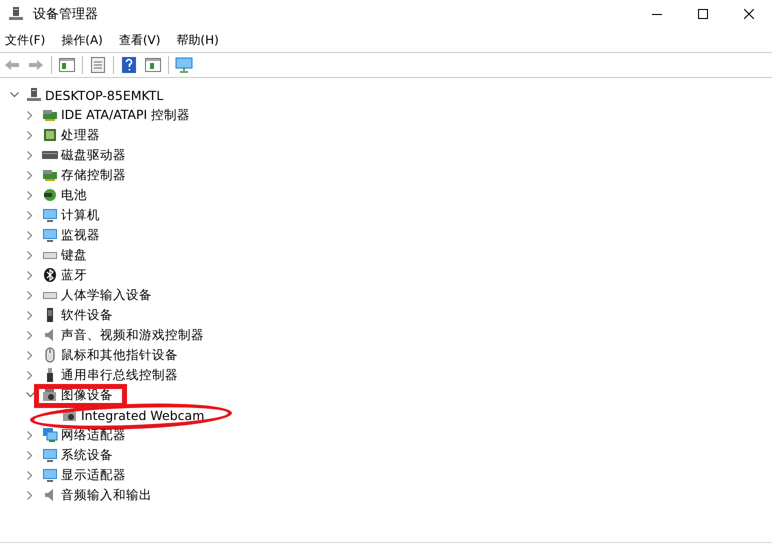 This screenshot has width=772, height=560. Describe the element at coordinates (50, 275) in the screenshot. I see `bluetooth-icon` at that location.